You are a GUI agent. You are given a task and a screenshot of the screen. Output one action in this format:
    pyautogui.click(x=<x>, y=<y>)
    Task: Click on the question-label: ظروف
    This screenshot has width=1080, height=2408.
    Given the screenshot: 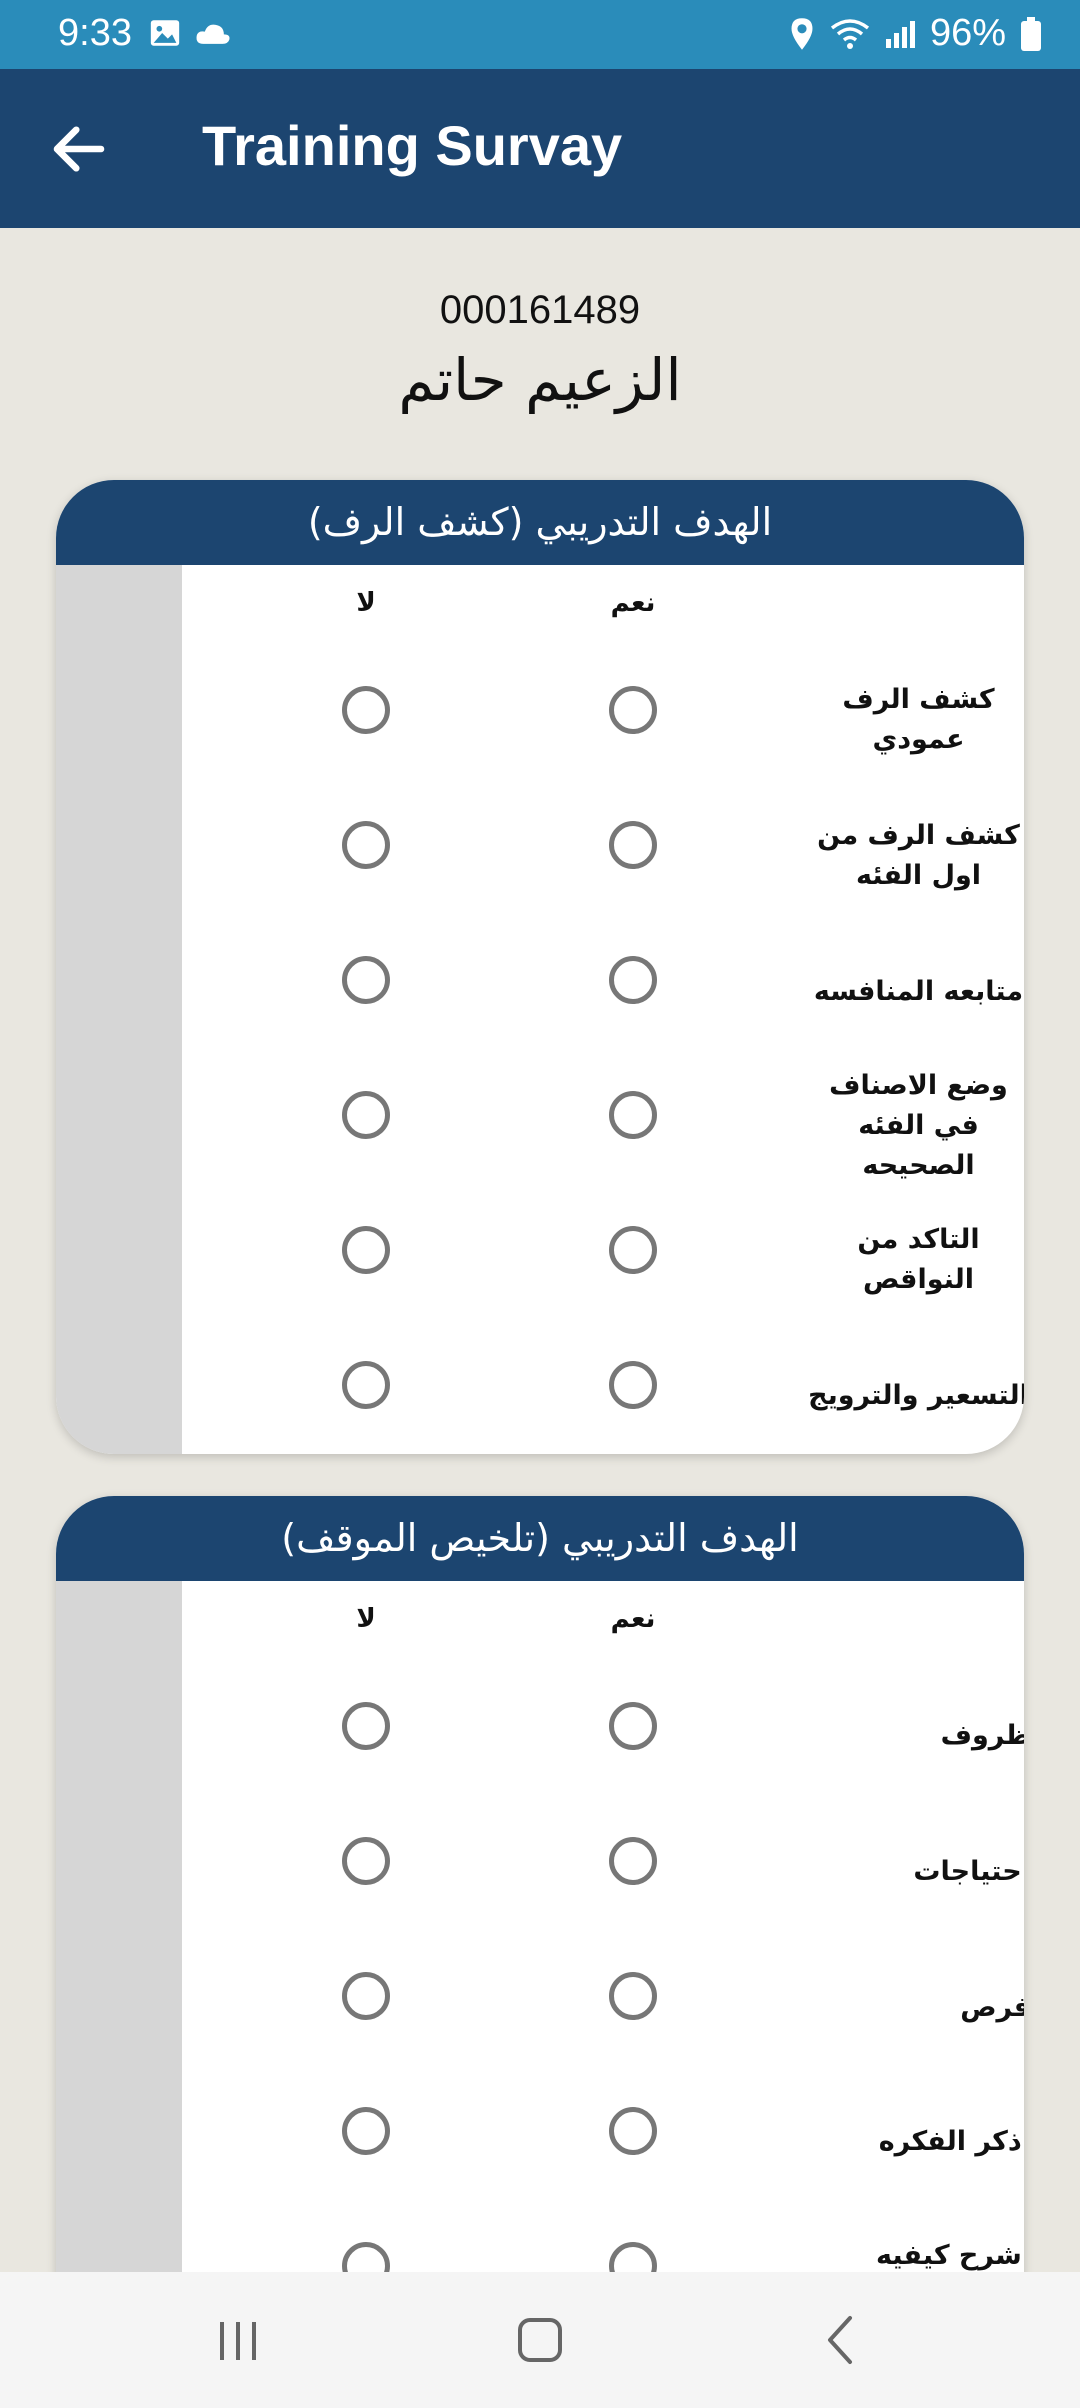 What is the action you would take?
    pyautogui.click(x=982, y=1735)
    